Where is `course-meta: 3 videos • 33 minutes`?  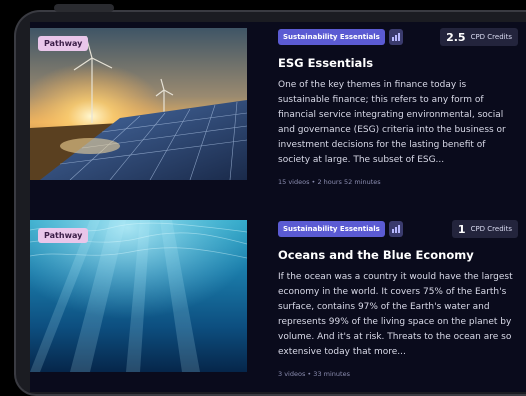 course-meta: 3 videos • 33 minutes is located at coordinates (314, 374).